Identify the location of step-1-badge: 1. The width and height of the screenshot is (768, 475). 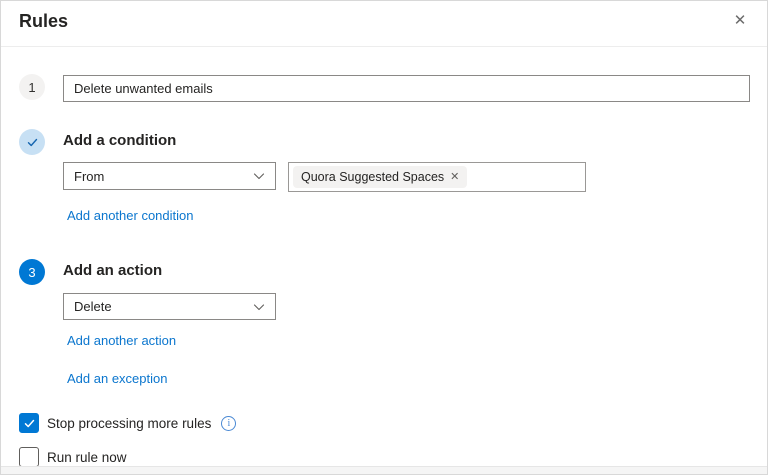
(32, 87).